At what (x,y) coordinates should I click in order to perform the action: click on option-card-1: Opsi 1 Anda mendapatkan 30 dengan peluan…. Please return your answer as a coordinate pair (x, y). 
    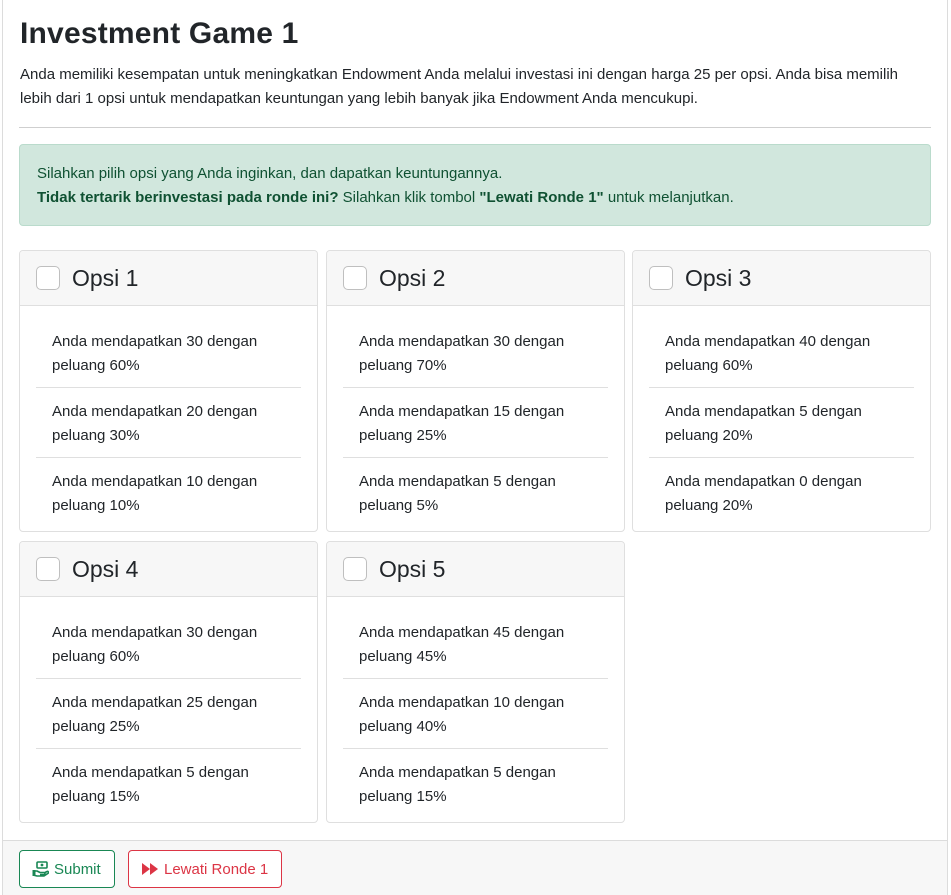
    Looking at the image, I should click on (168, 391).